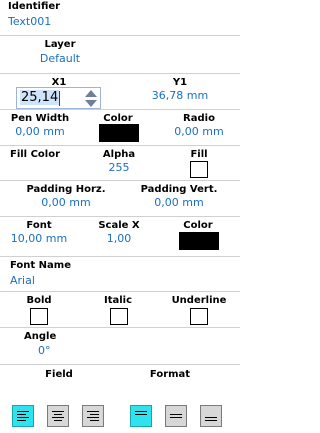 Image resolution: width=320 pixels, height=433 pixels. What do you see at coordinates (60, 44) in the screenshot?
I see `layer-label: Layer` at bounding box center [60, 44].